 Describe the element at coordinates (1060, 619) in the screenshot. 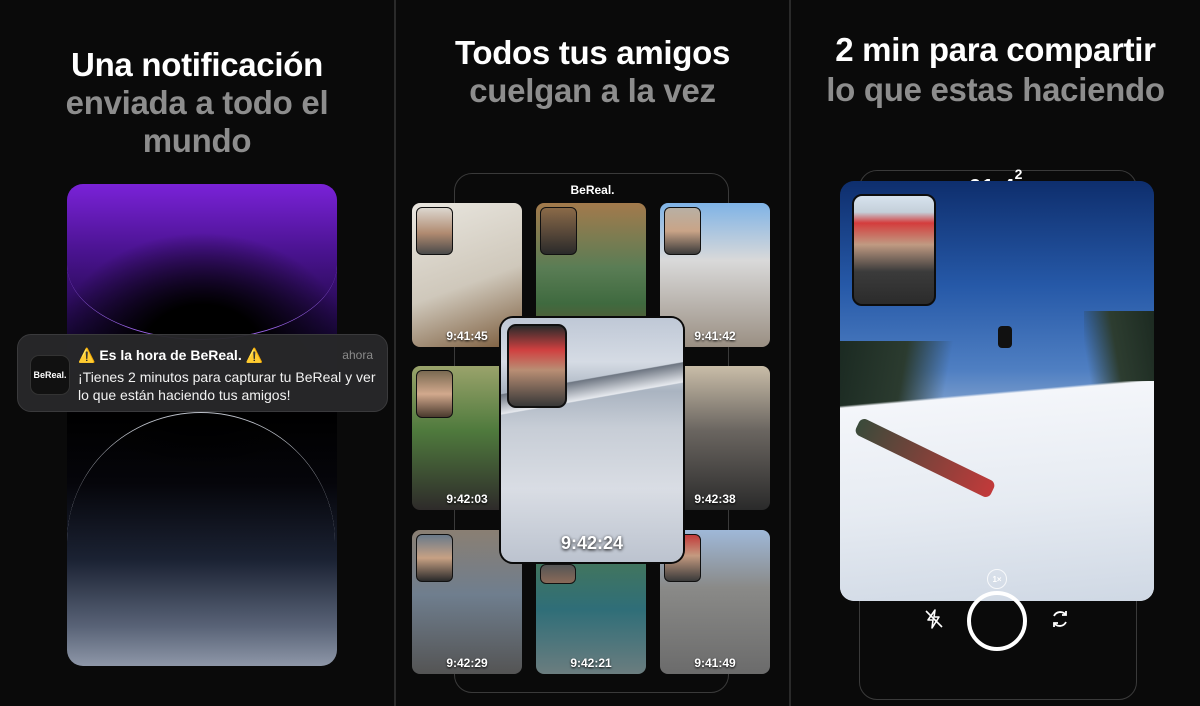

I see `camera-flip-icon` at that location.